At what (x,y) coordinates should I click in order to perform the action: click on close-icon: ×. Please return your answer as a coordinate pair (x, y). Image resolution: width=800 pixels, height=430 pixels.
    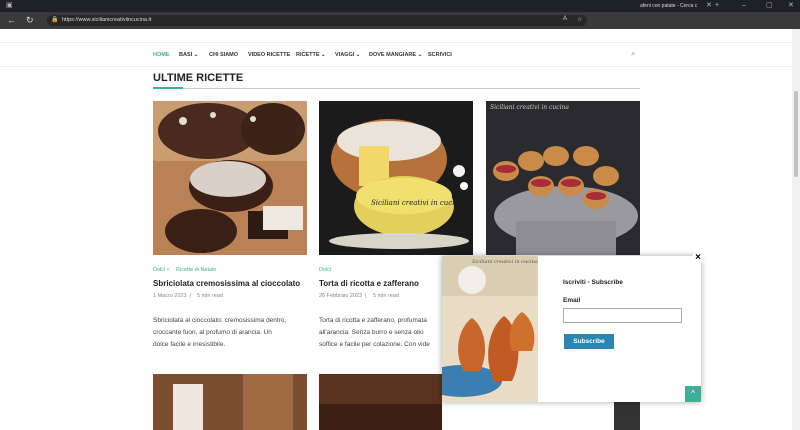
    Looking at the image, I should click on (698, 258).